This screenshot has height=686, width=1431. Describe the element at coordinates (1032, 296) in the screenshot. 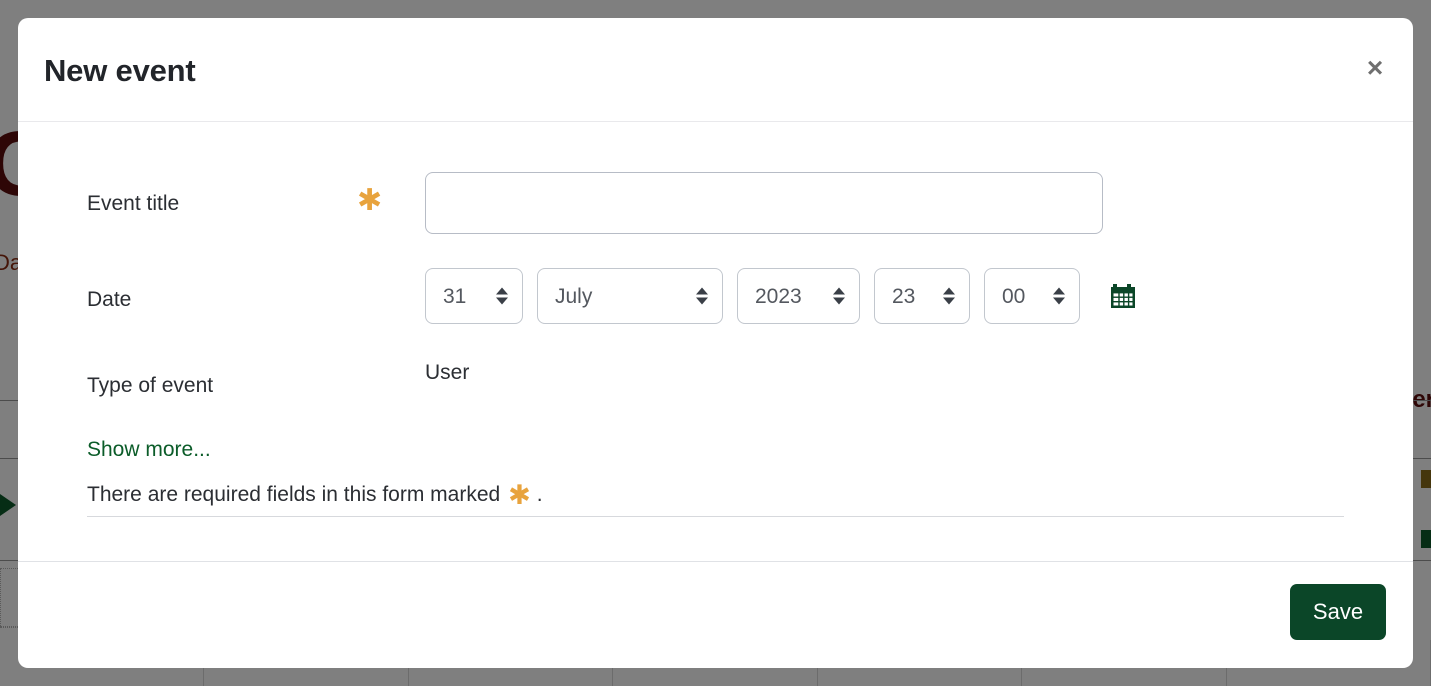

I see `date-minute-select: 00` at that location.